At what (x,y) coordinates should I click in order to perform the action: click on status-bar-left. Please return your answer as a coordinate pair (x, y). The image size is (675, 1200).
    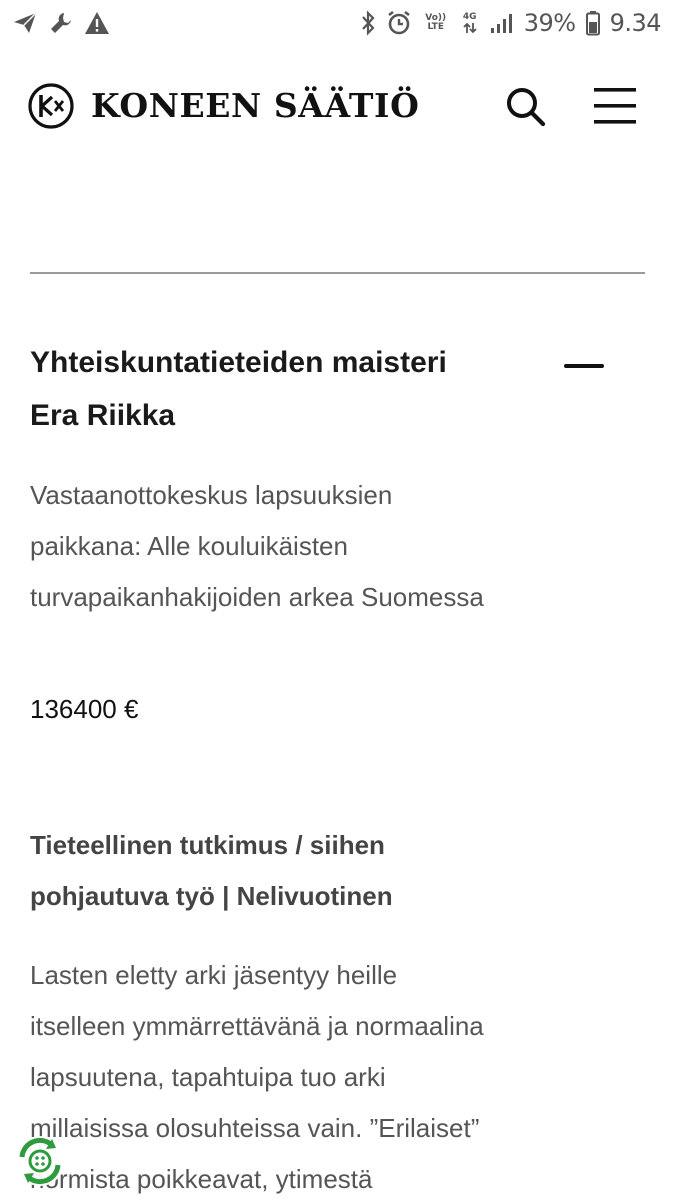
    Looking at the image, I should click on (61, 23).